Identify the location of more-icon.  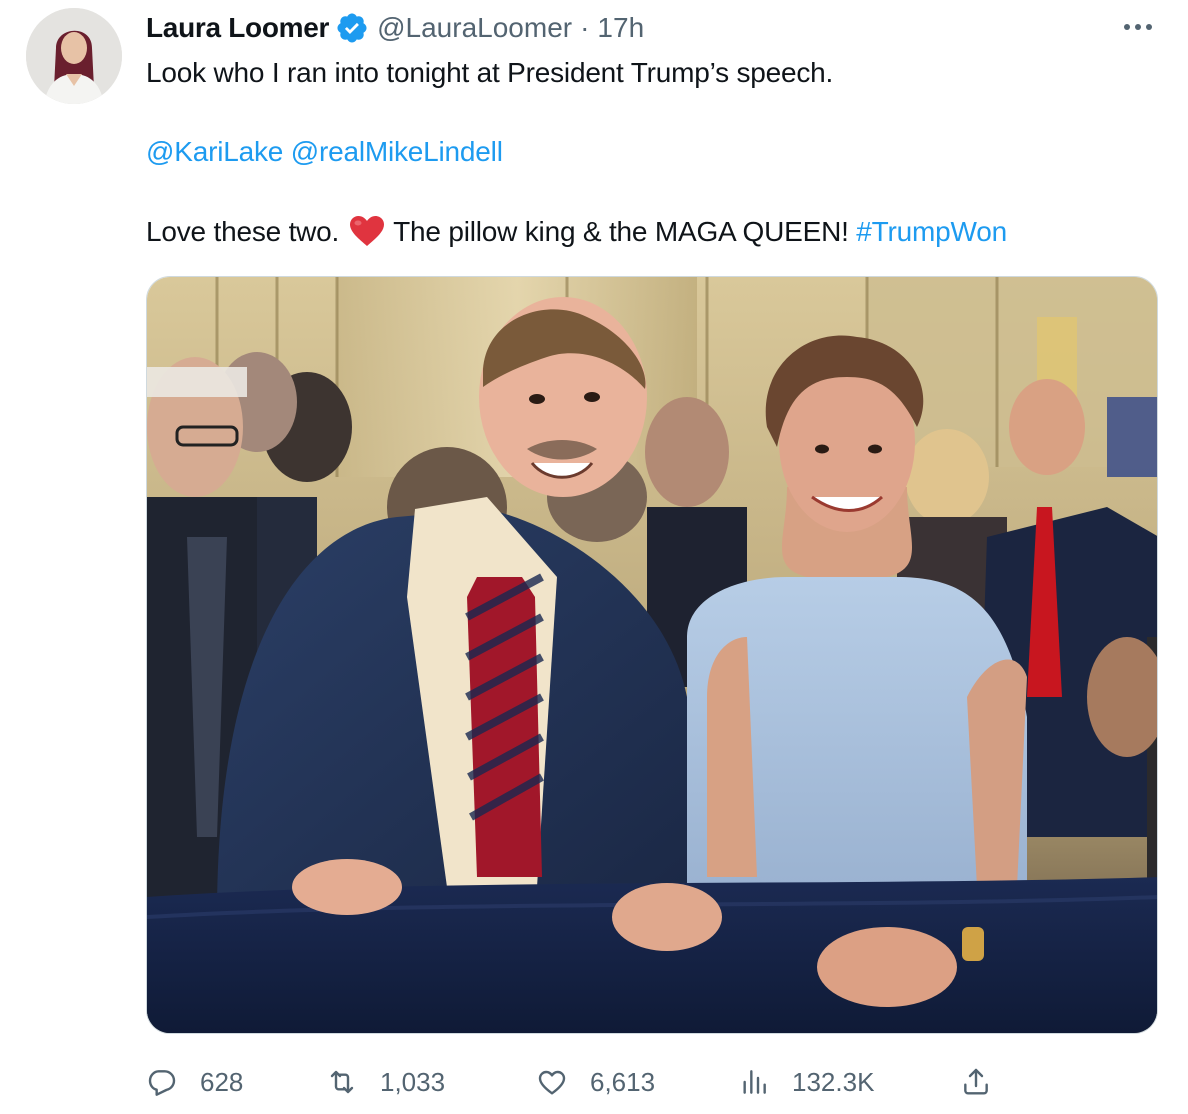
(1138, 27).